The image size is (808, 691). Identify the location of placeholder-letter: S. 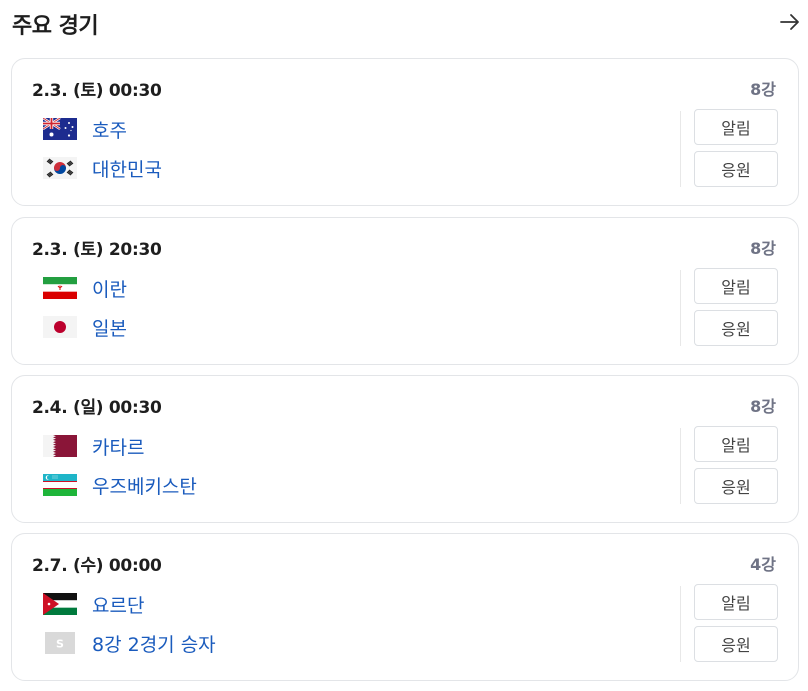
(60, 644).